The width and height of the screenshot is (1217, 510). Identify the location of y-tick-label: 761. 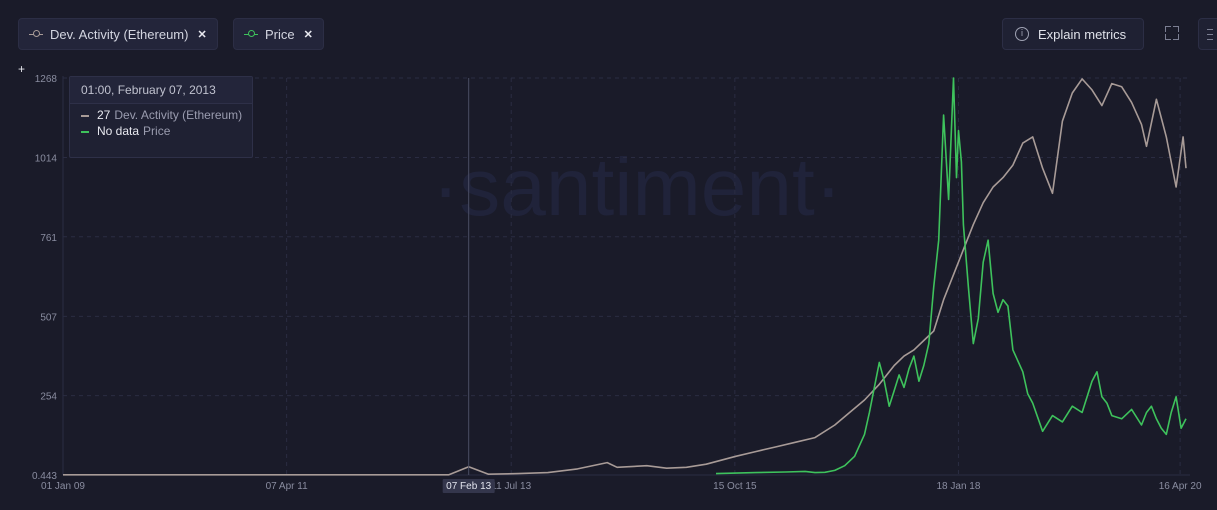
(48, 238).